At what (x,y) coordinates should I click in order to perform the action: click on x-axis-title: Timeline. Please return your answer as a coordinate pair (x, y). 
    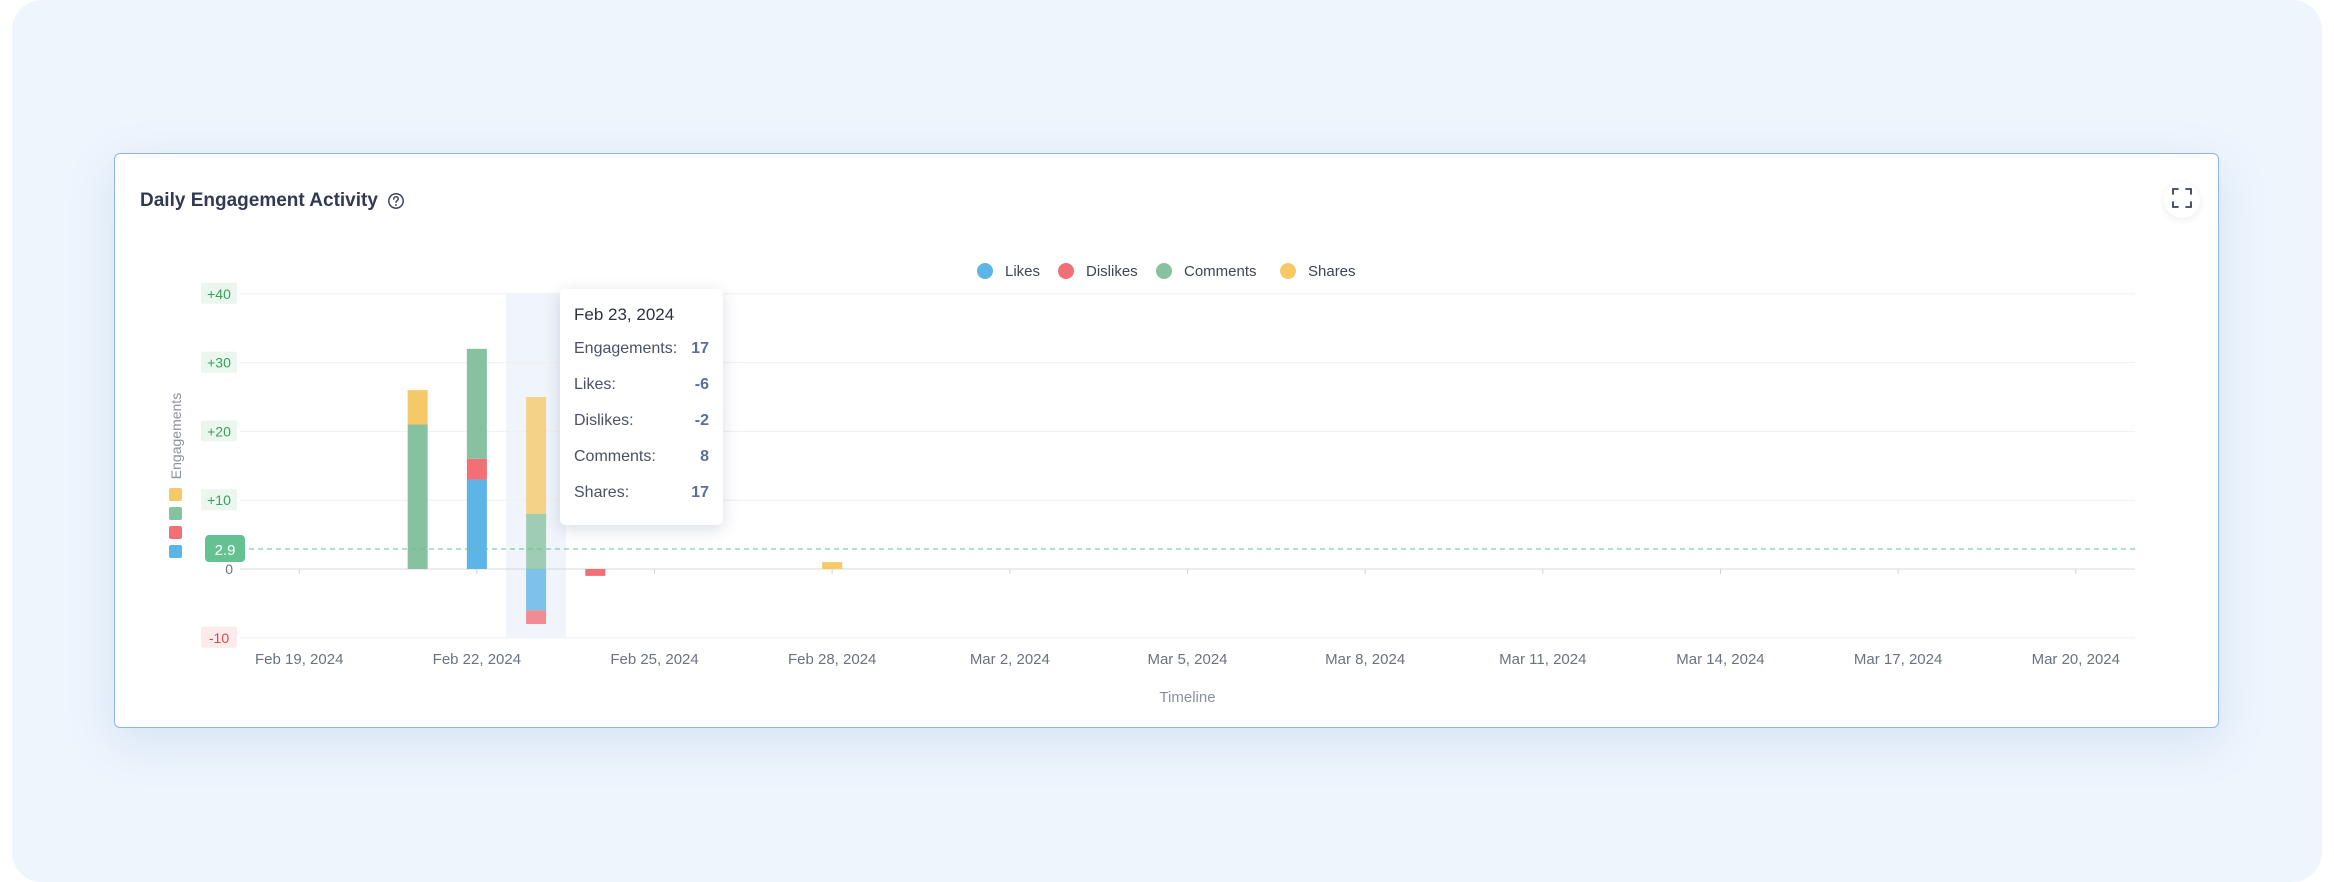
    Looking at the image, I should click on (1187, 697).